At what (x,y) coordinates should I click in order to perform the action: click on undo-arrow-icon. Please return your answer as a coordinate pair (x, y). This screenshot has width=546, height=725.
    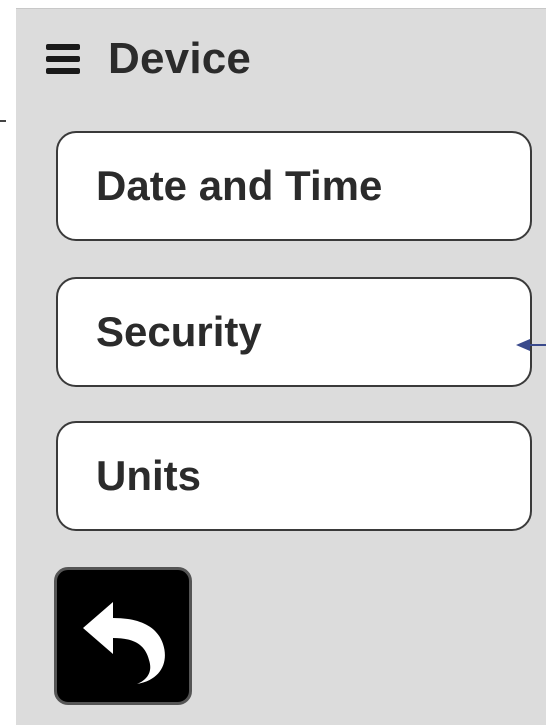
    Looking at the image, I should click on (124, 643).